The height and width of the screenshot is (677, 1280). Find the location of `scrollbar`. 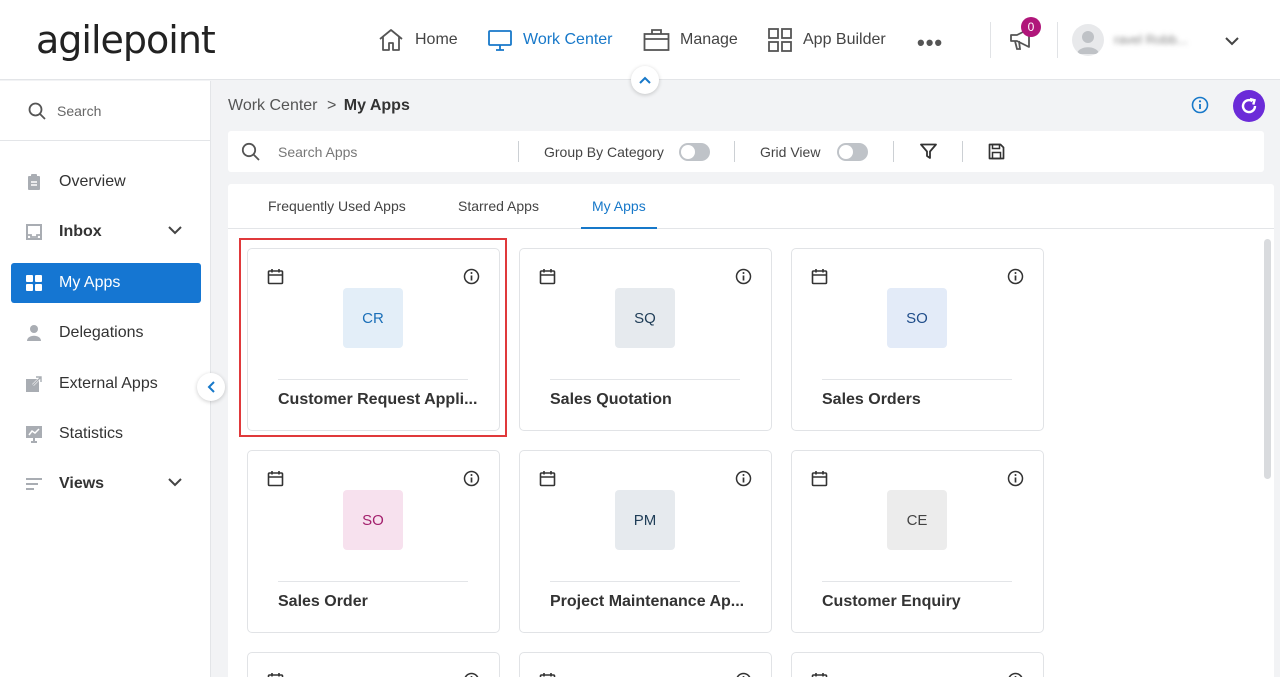

scrollbar is located at coordinates (1267, 359).